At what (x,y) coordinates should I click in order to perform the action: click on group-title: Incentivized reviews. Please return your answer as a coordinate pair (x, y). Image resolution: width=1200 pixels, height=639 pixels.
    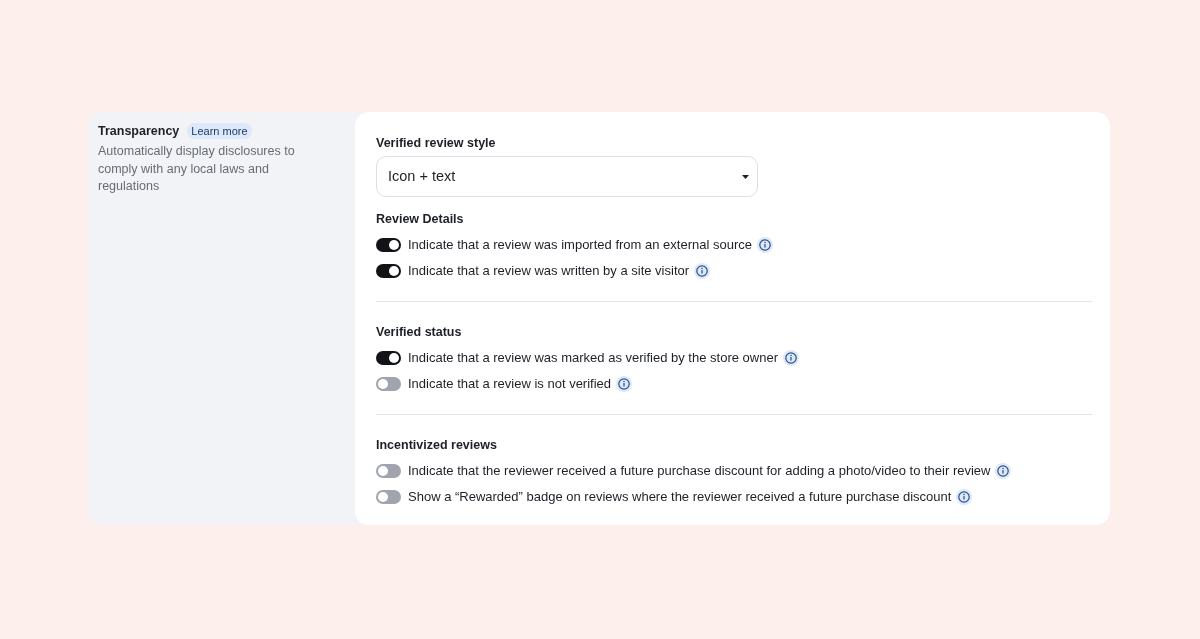
    Looking at the image, I should click on (437, 445).